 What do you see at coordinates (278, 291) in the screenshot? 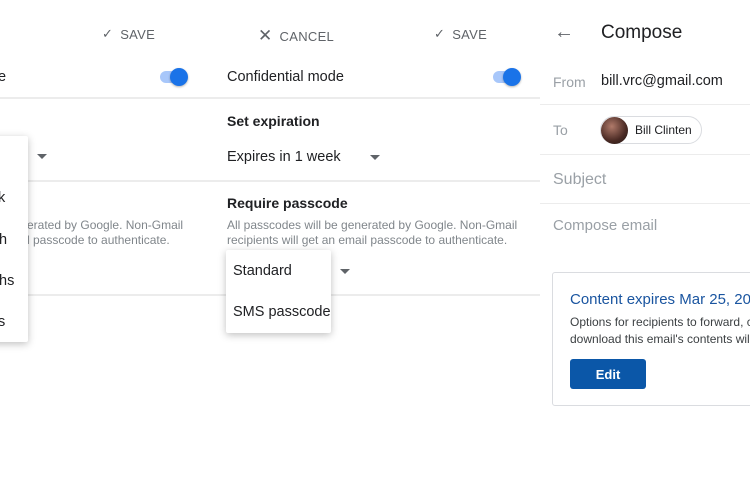
I see `passcode-menu: Standard SMS passcode` at bounding box center [278, 291].